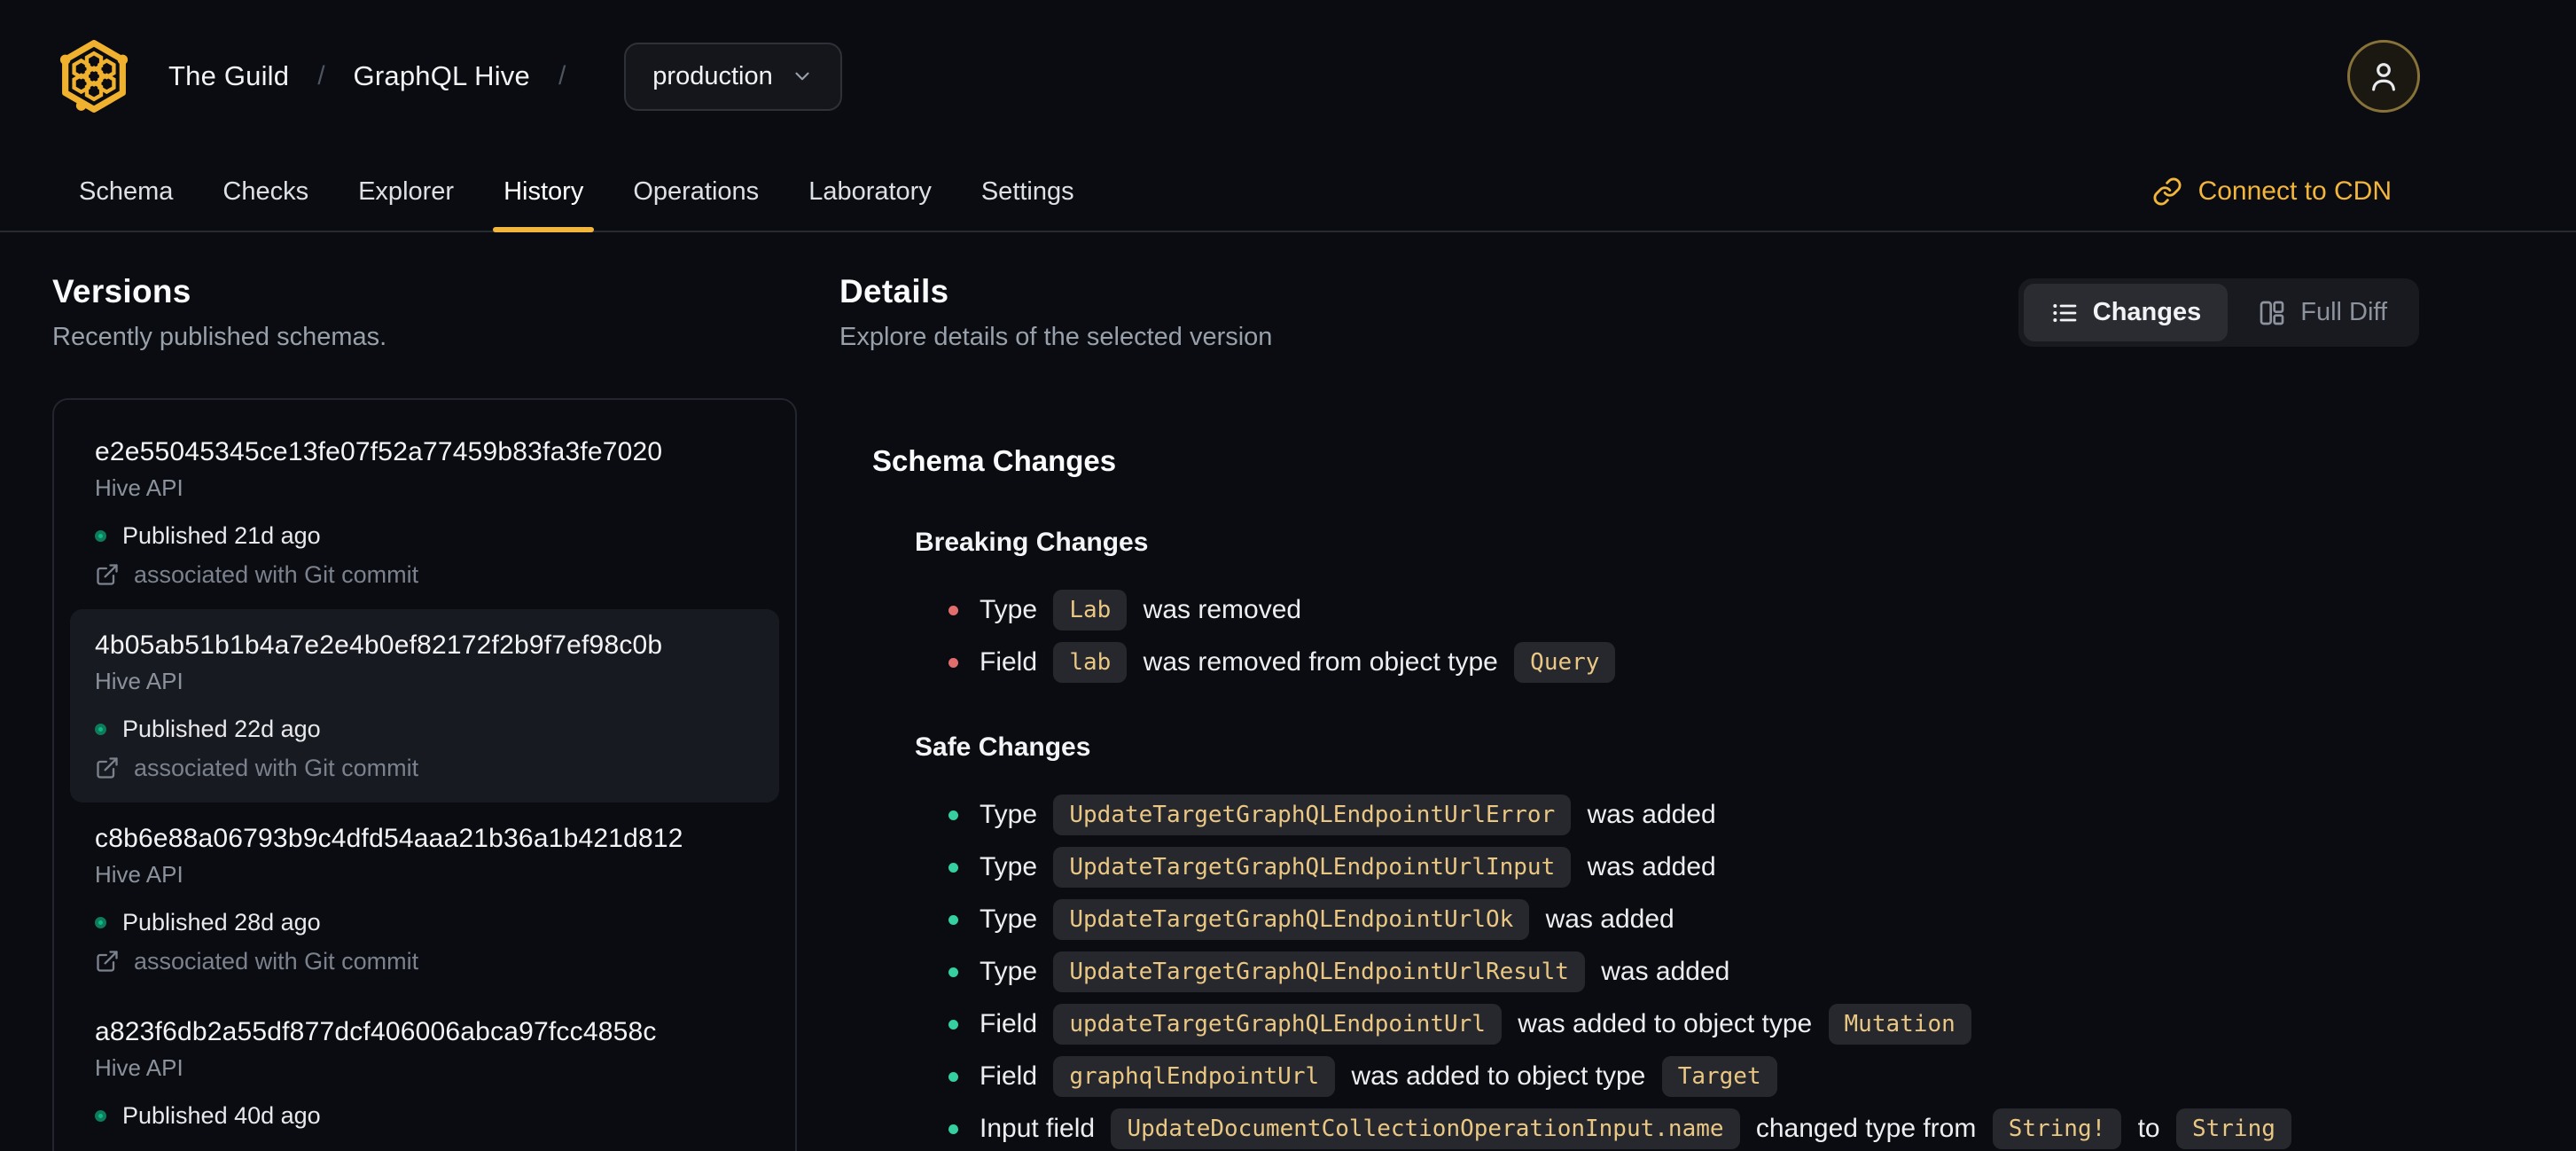  Describe the element at coordinates (1056, 337) in the screenshot. I see `details-subtitle: Explore details of the selected version` at that location.